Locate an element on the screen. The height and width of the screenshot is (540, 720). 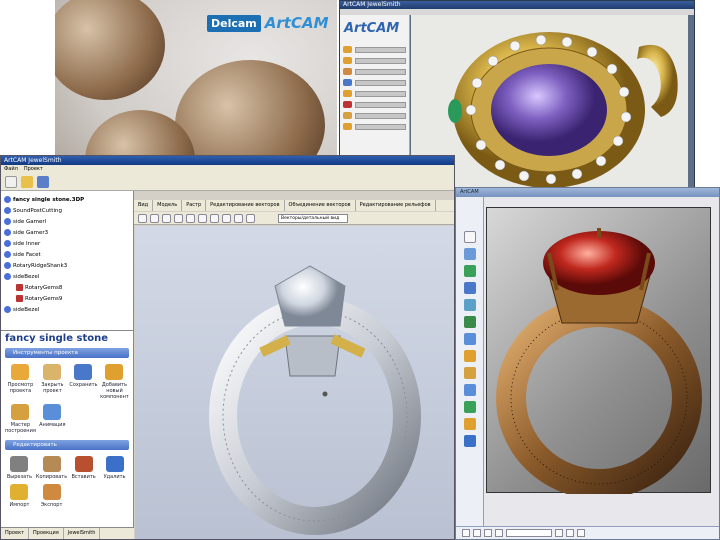
sidebar-tab: Проект is located at coordinates (15, 533).